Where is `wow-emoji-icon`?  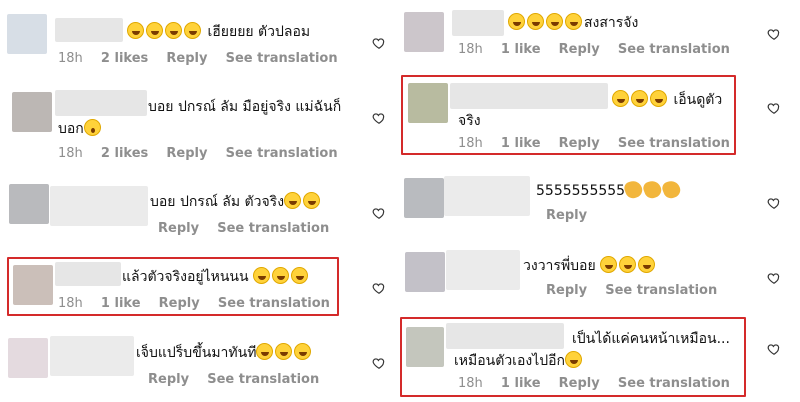
wow-emoji-icon is located at coordinates (92, 127).